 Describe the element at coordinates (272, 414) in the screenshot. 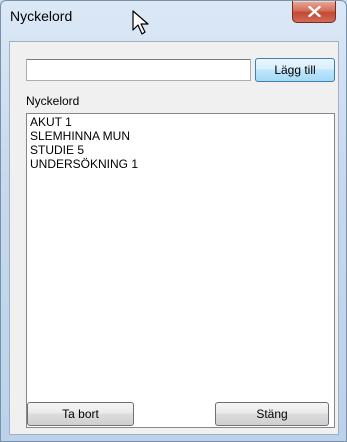

I see `close-button: Stäng` at that location.